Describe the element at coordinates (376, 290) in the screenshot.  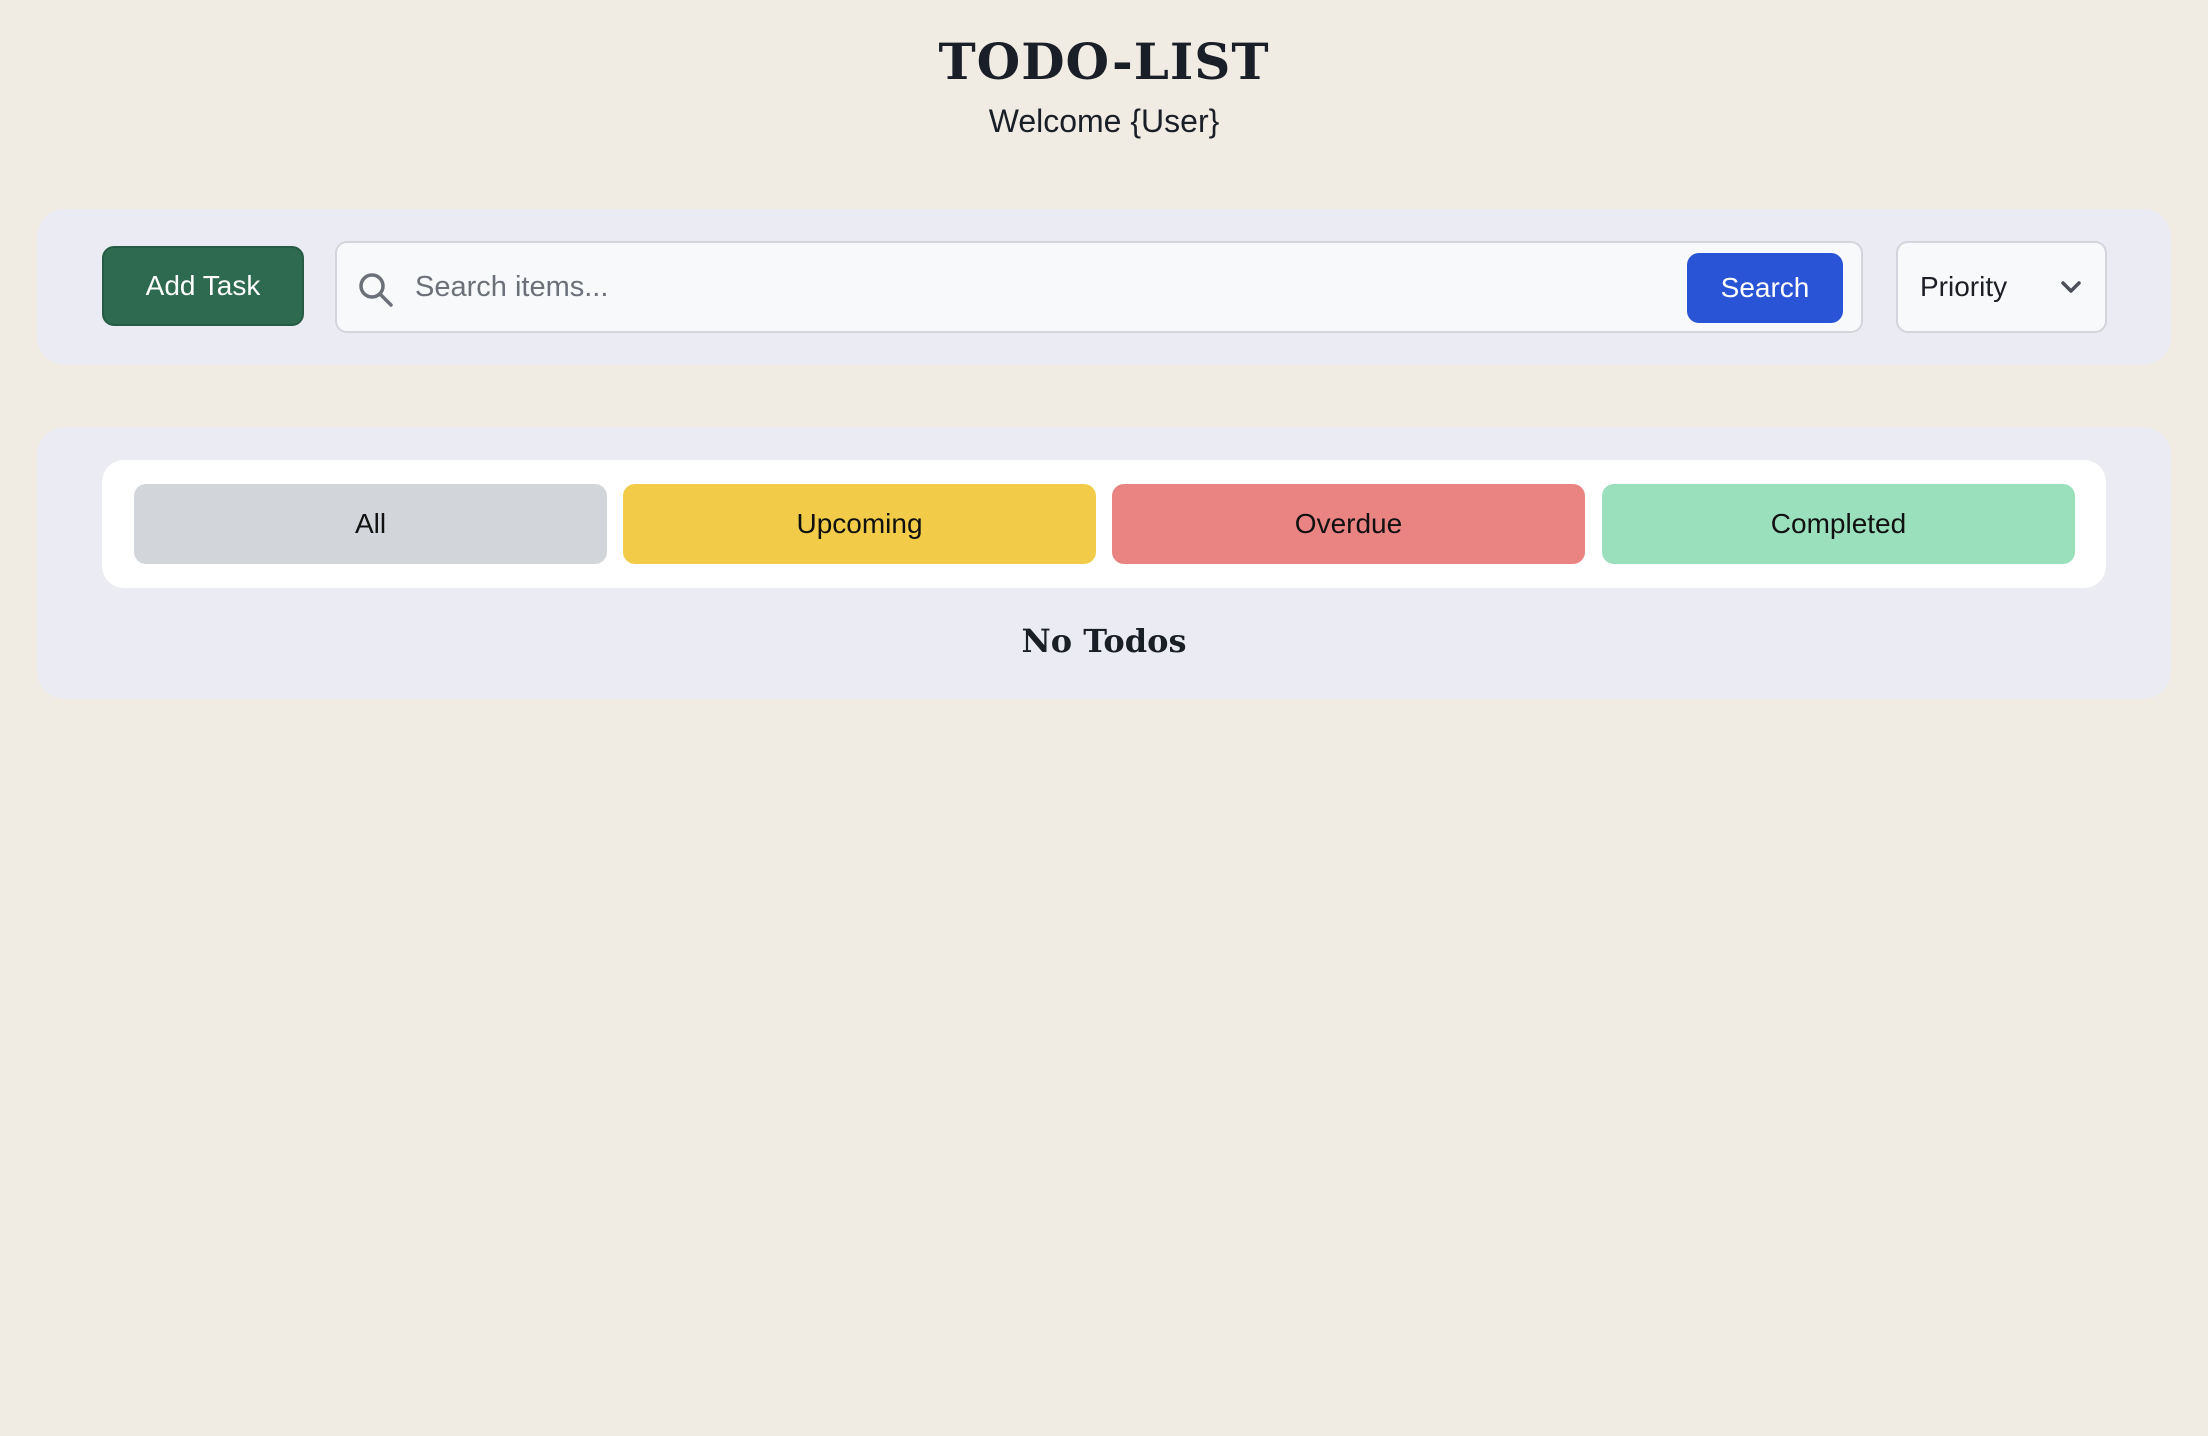
I see `search-icon` at that location.